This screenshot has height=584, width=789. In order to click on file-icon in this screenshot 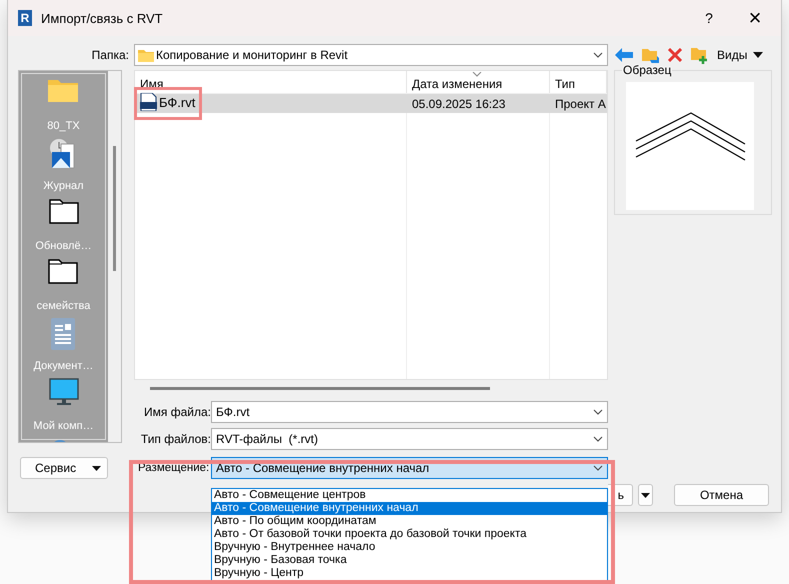, I will do `click(148, 102)`.